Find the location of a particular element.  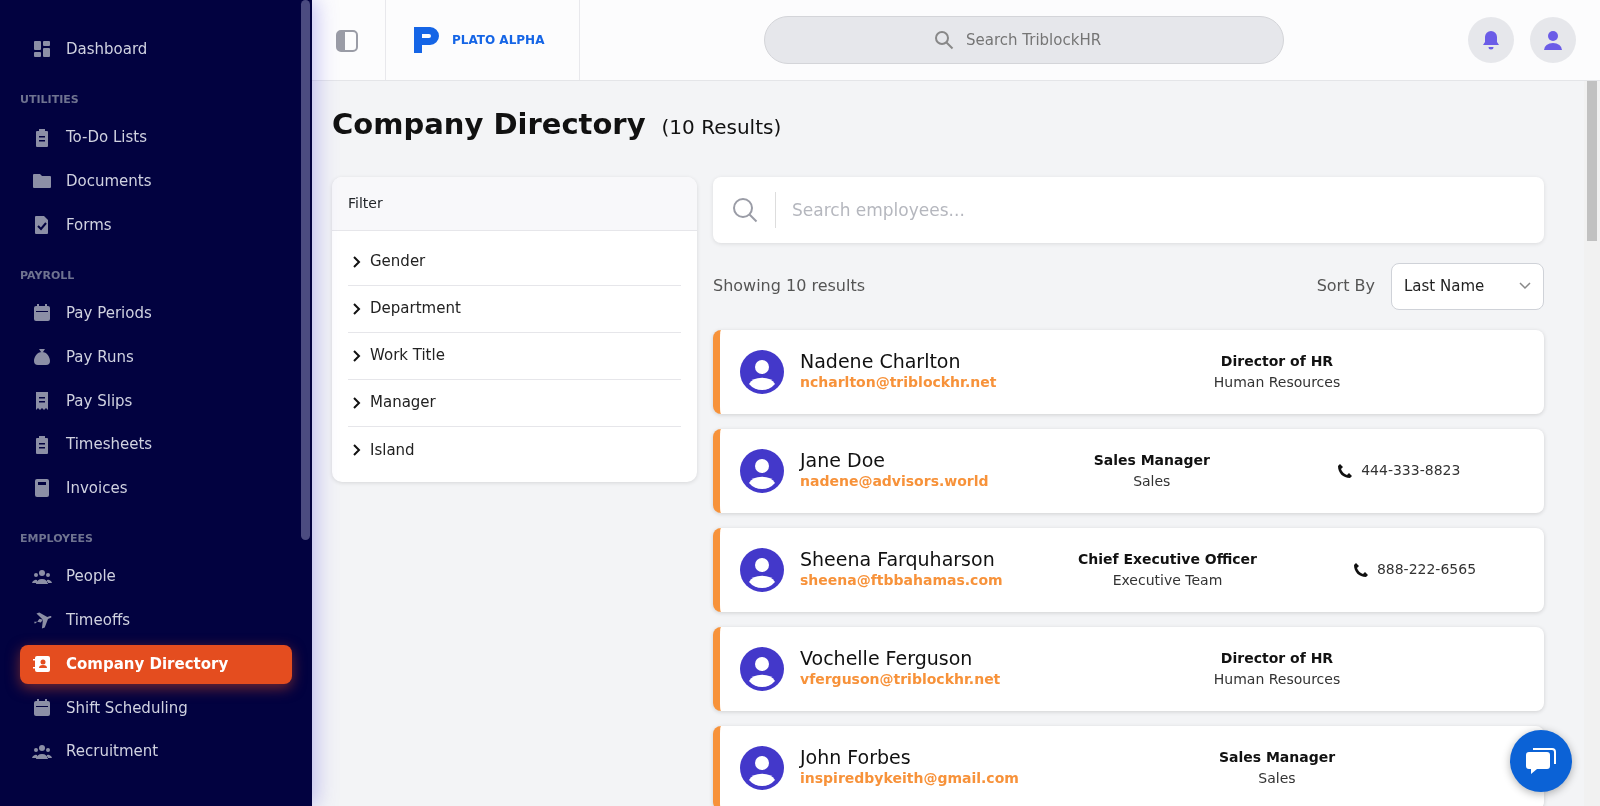

caret-icon is located at coordinates (1525, 286).